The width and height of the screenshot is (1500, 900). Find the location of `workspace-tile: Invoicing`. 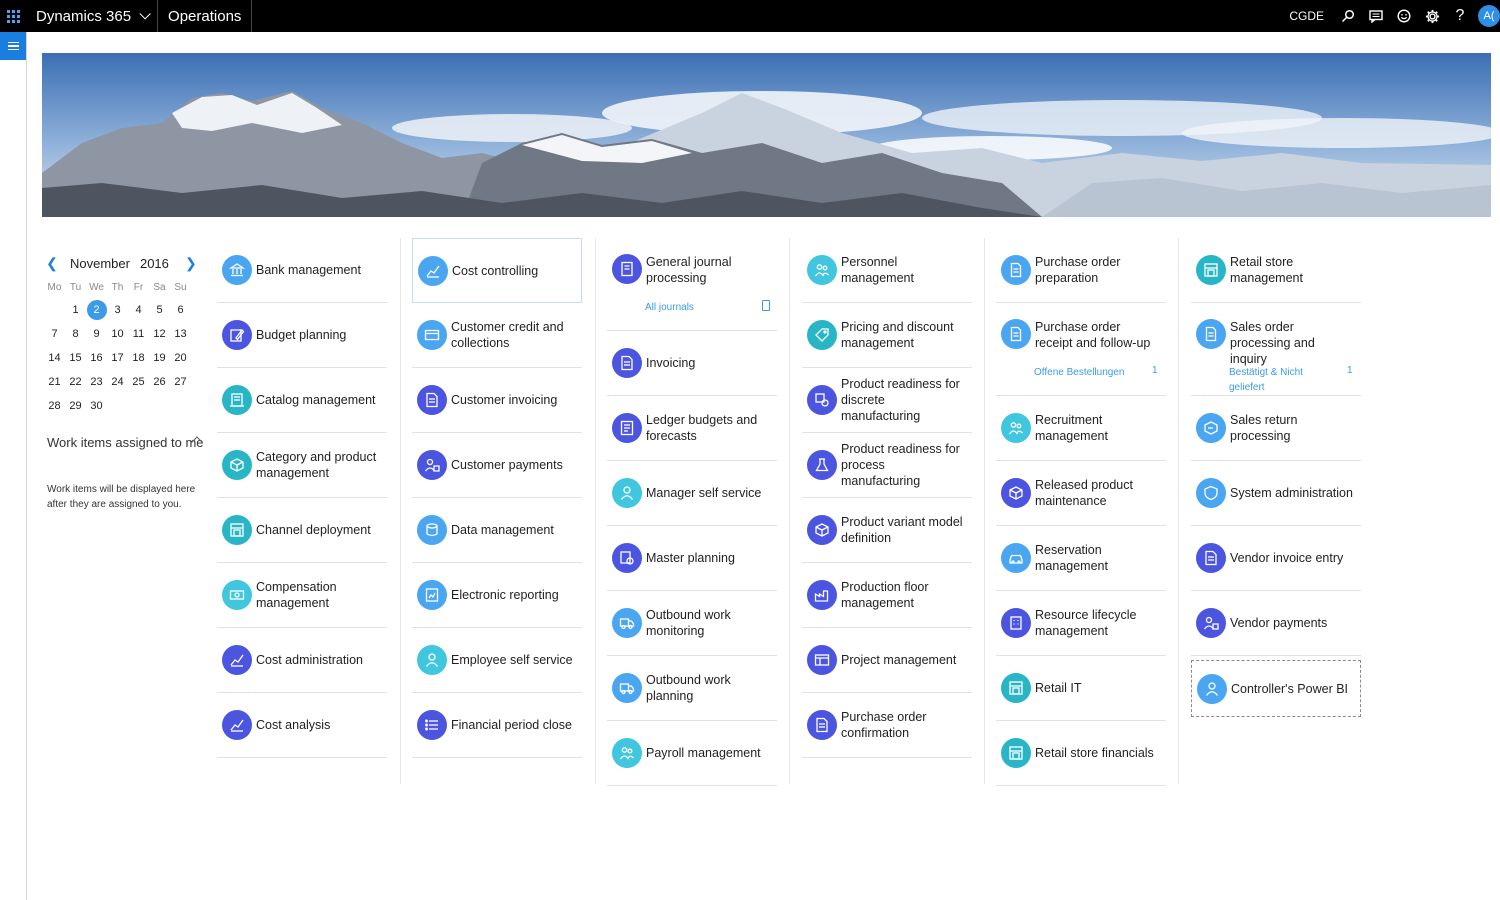

workspace-tile: Invoicing is located at coordinates (692, 363).